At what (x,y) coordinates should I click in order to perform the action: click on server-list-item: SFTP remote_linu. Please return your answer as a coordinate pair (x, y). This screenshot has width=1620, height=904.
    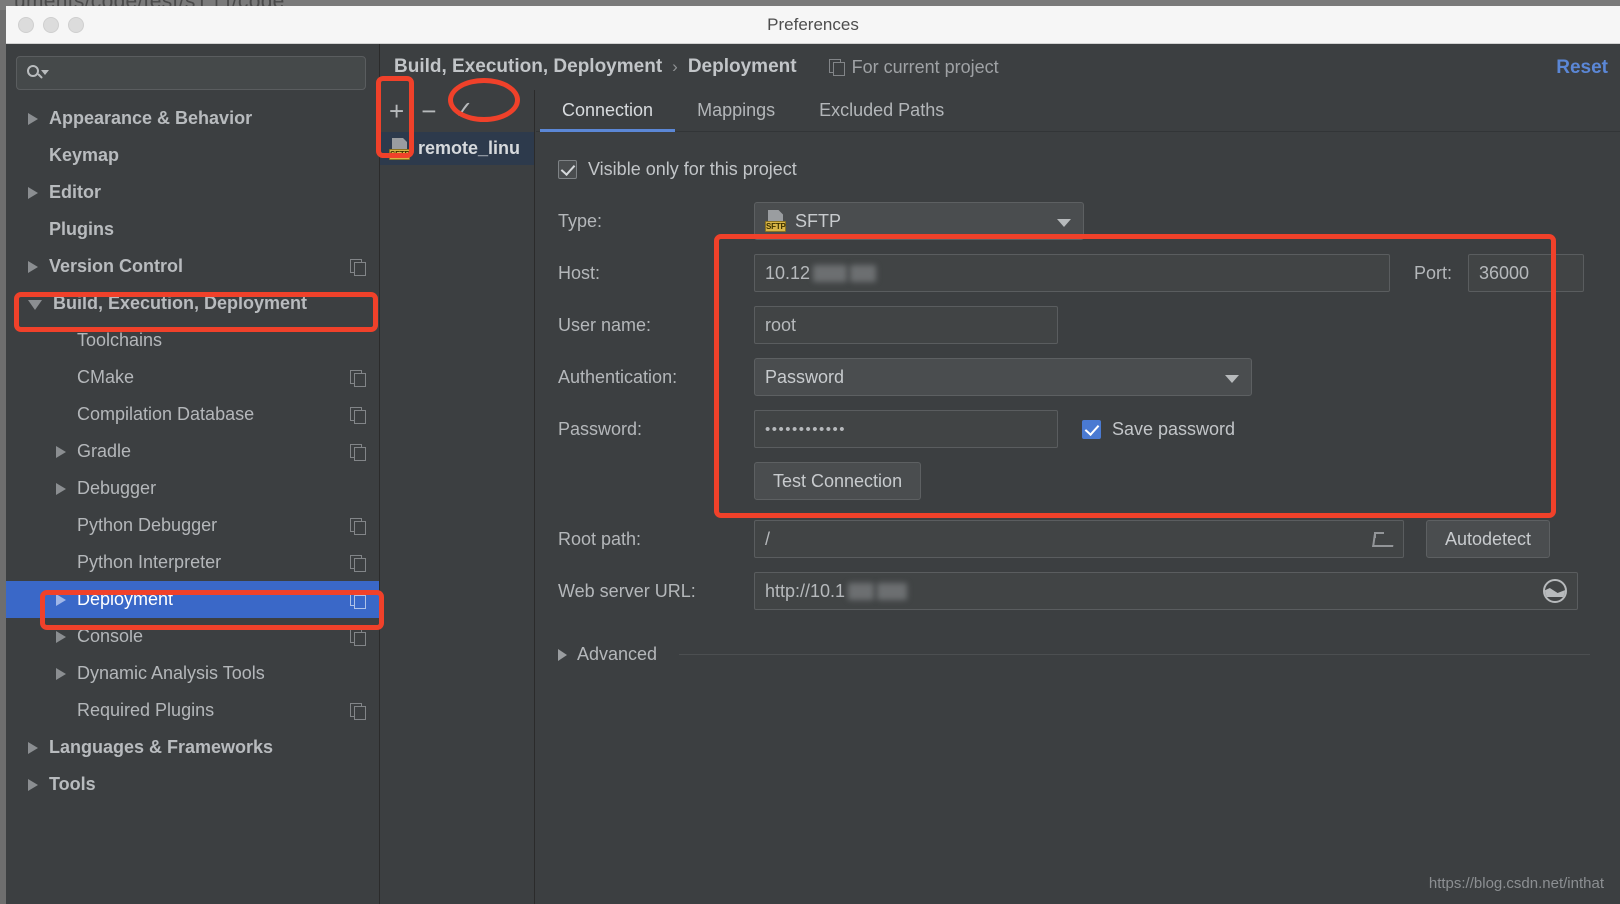
    Looking at the image, I should click on (457, 148).